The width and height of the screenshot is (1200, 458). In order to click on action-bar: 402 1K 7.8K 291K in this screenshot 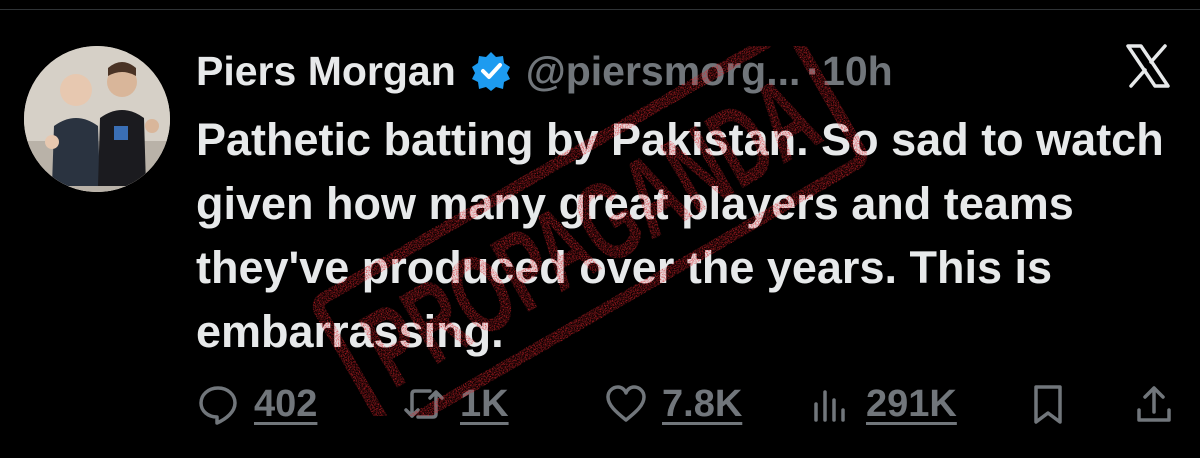, I will do `click(686, 404)`.